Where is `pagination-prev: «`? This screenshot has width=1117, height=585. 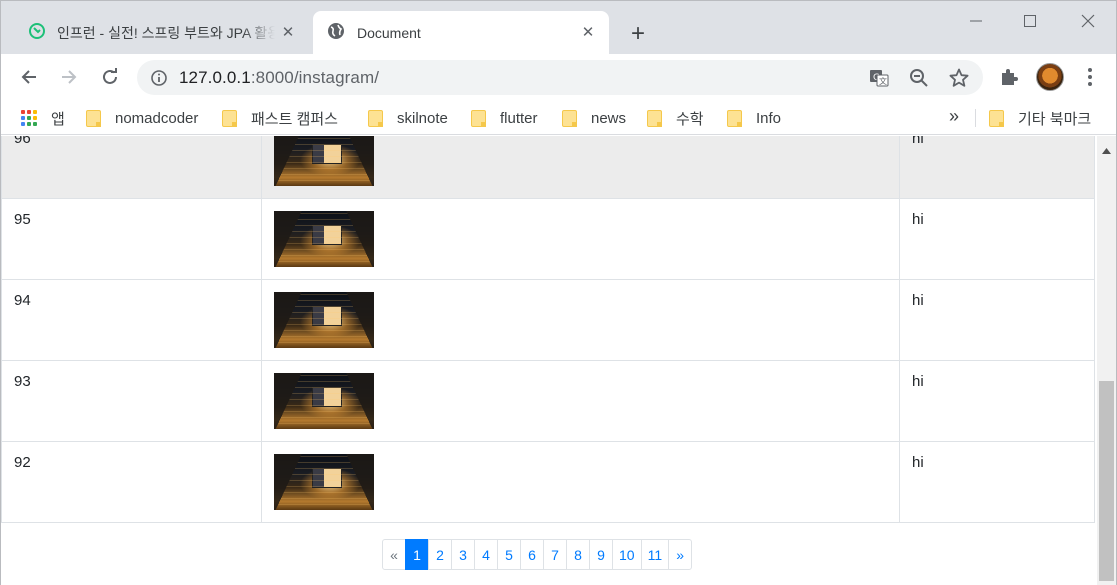
pagination-prev: « is located at coordinates (394, 554).